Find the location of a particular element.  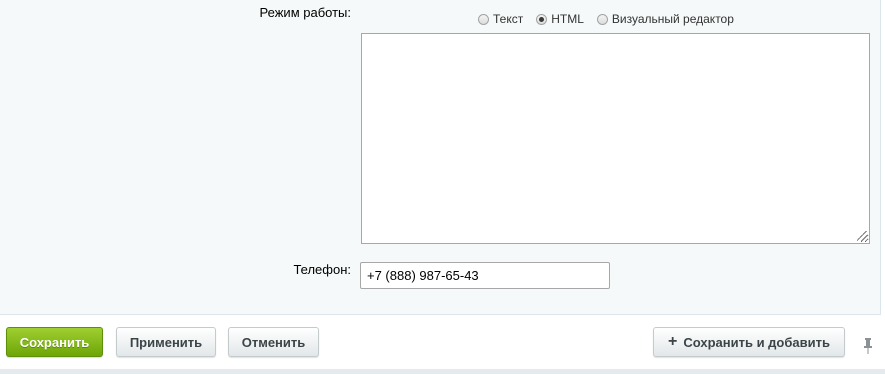

mode-option-text: Текст is located at coordinates (500, 19).